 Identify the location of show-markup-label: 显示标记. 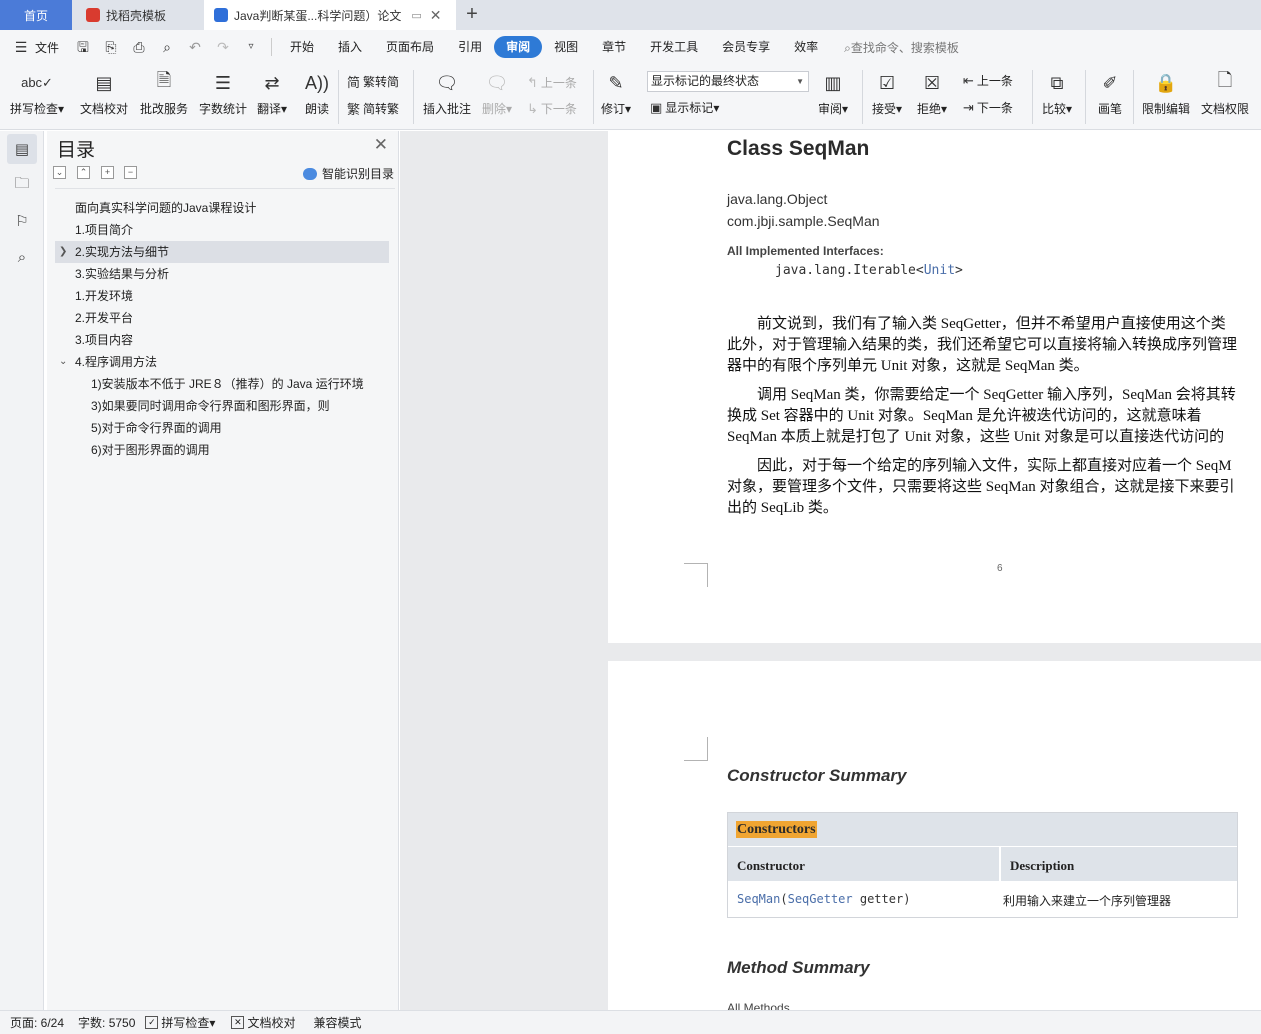
(689, 108).